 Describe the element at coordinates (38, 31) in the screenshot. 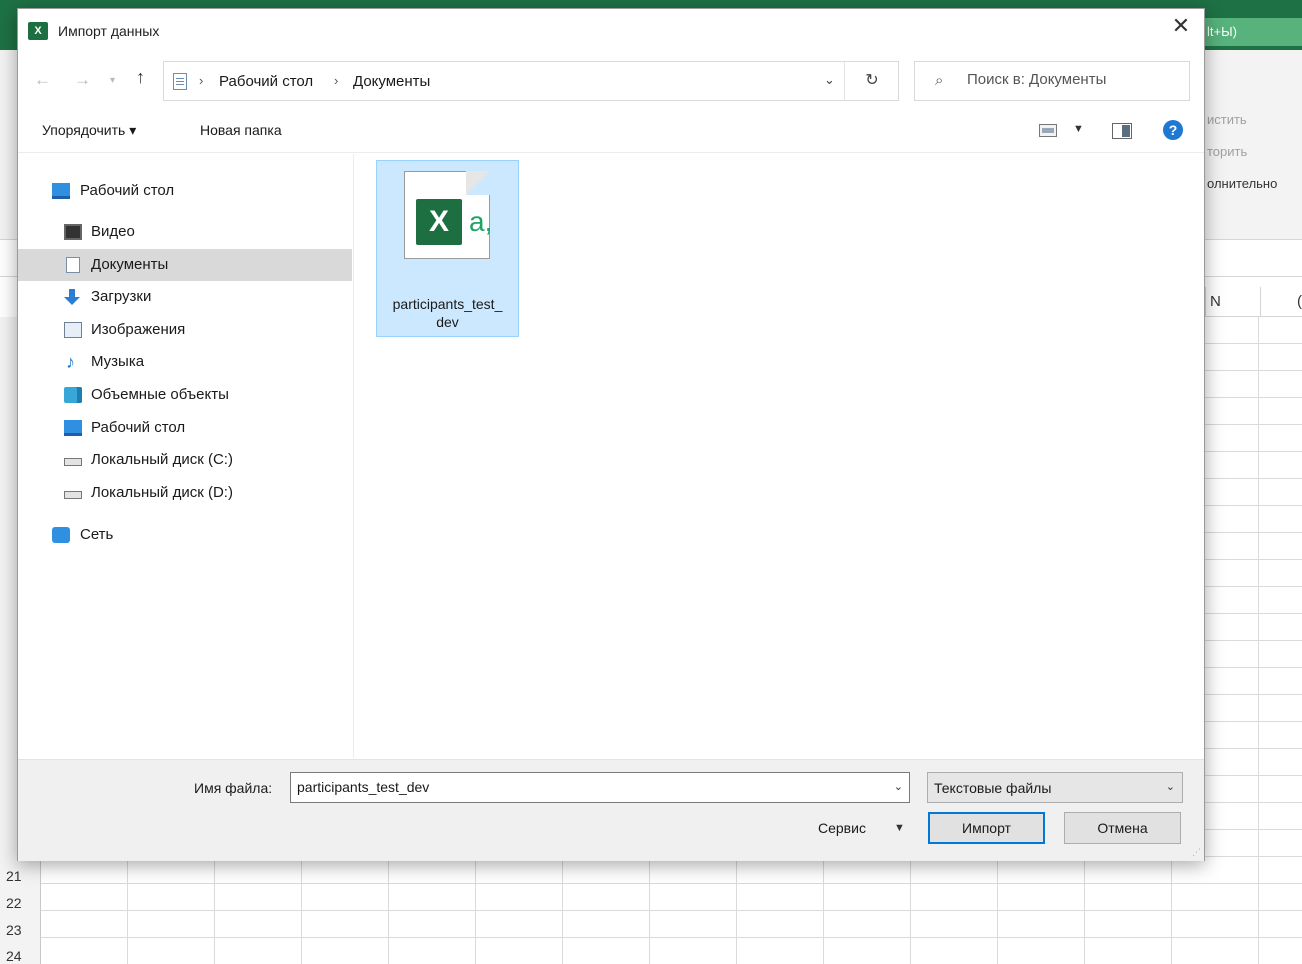

I see `excel-app-icon: X` at that location.